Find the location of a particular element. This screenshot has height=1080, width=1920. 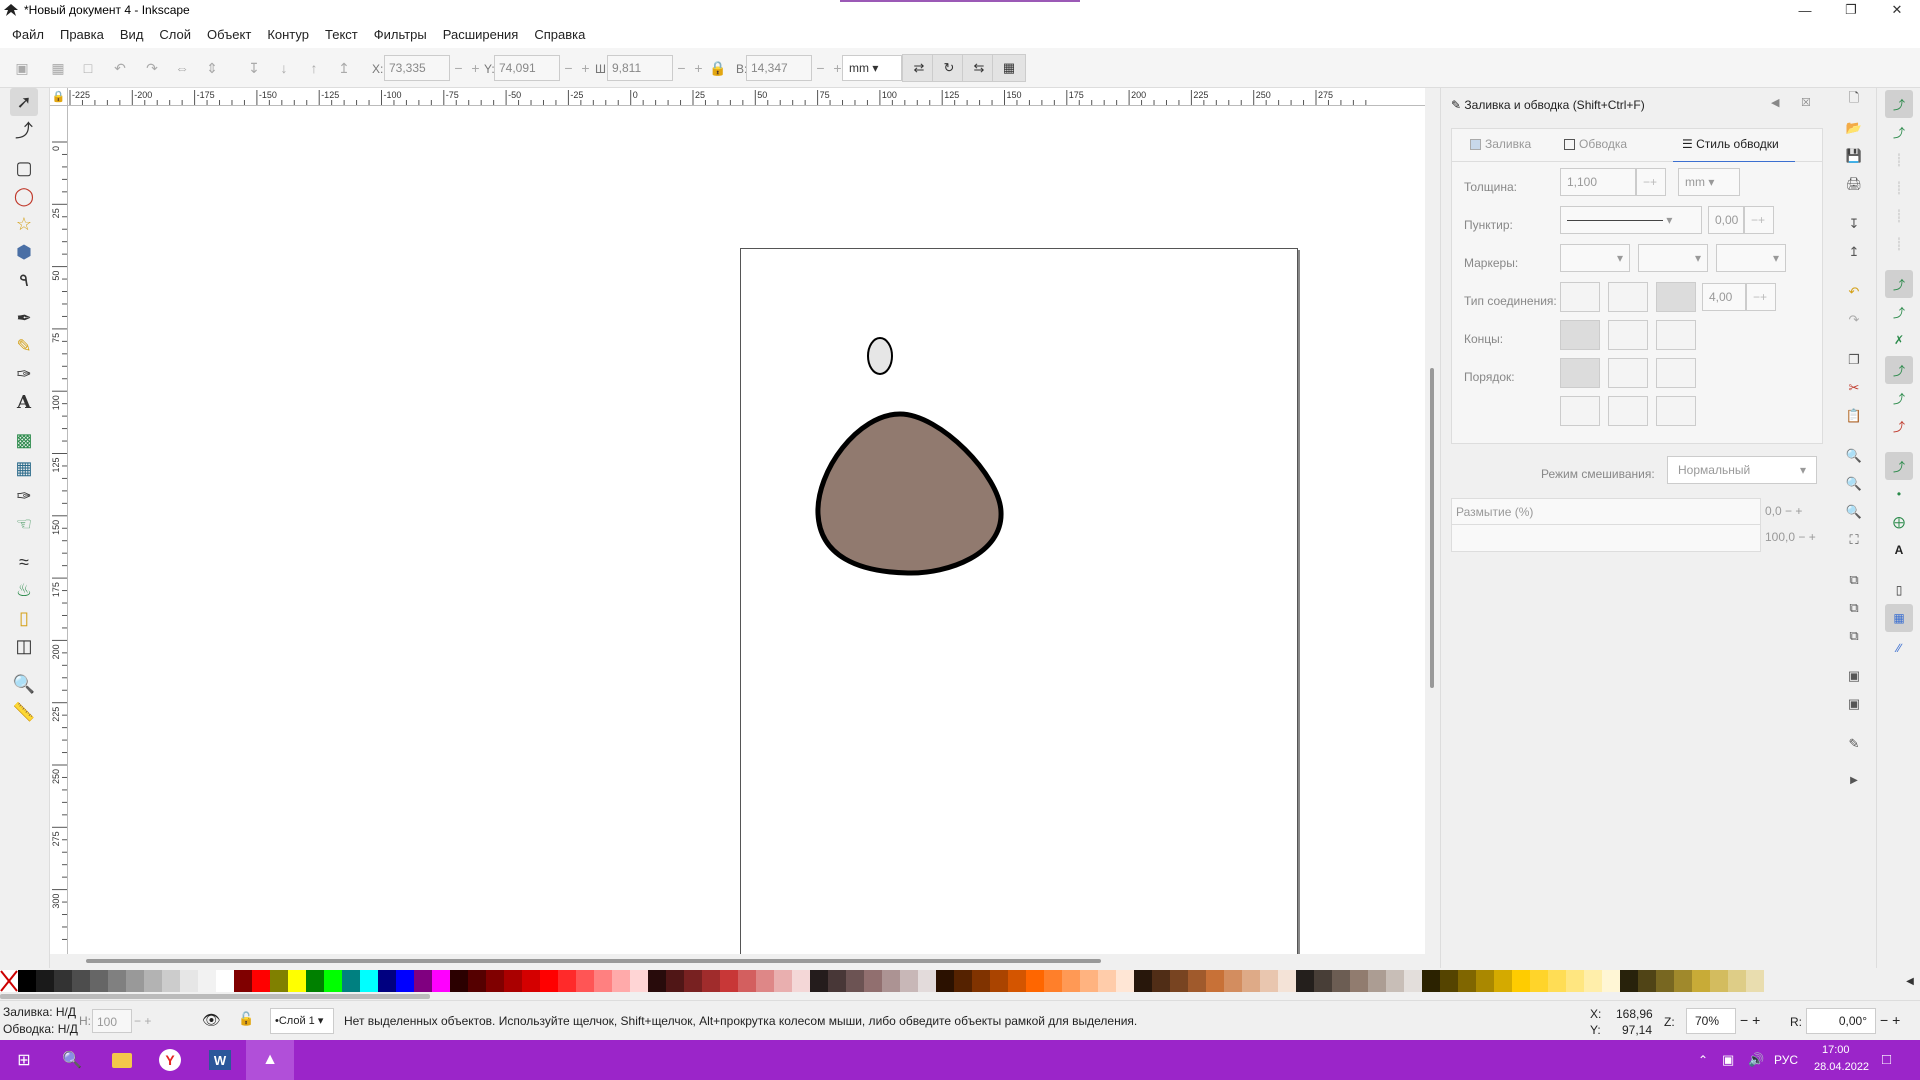

dock-float-icon: ◀ is located at coordinates (1775, 102).